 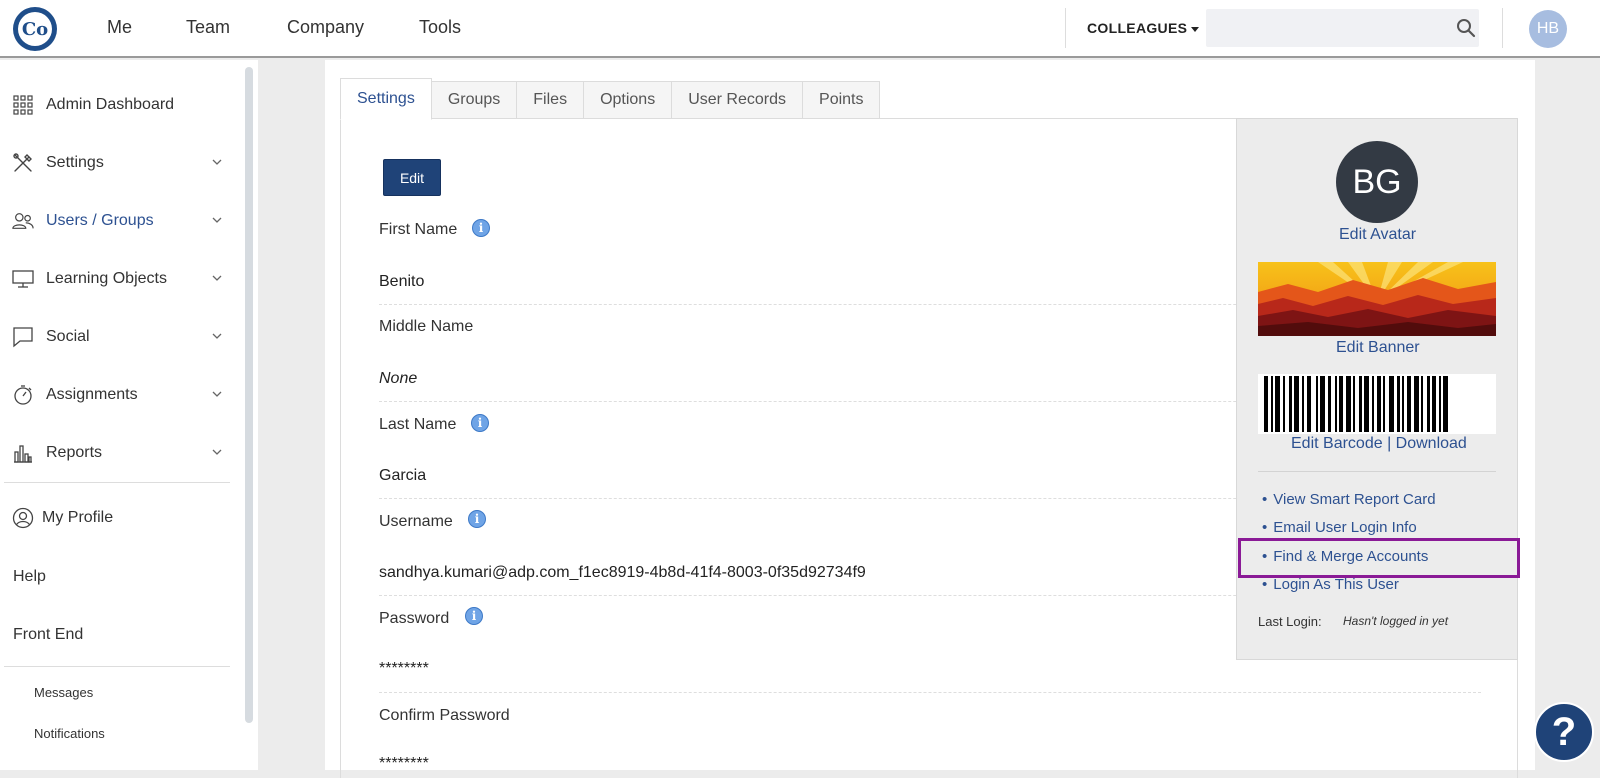 What do you see at coordinates (1137, 28) in the screenshot?
I see `colleagues-label: COLLEAGUES` at bounding box center [1137, 28].